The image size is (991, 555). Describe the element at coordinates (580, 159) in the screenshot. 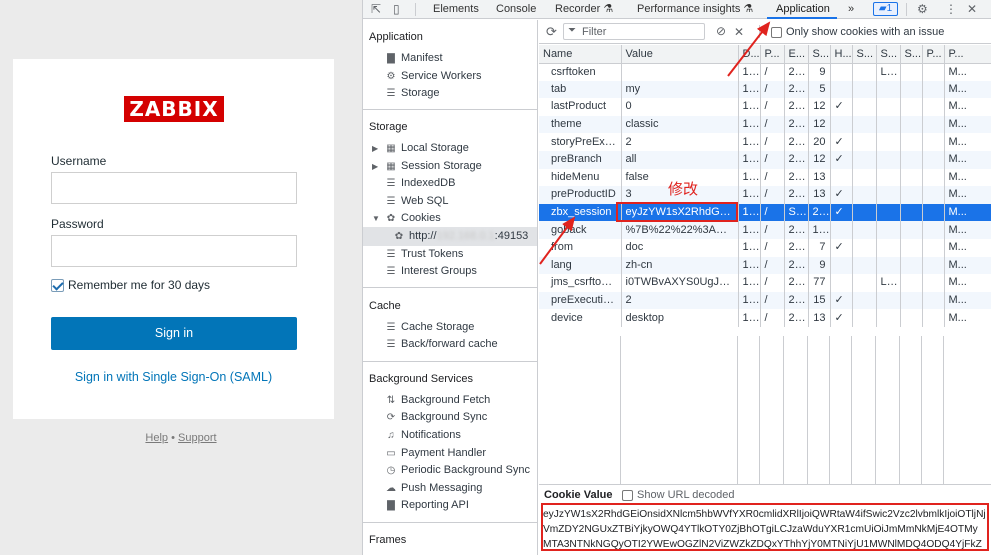

I see `cookie-name-cell: preBranch` at that location.